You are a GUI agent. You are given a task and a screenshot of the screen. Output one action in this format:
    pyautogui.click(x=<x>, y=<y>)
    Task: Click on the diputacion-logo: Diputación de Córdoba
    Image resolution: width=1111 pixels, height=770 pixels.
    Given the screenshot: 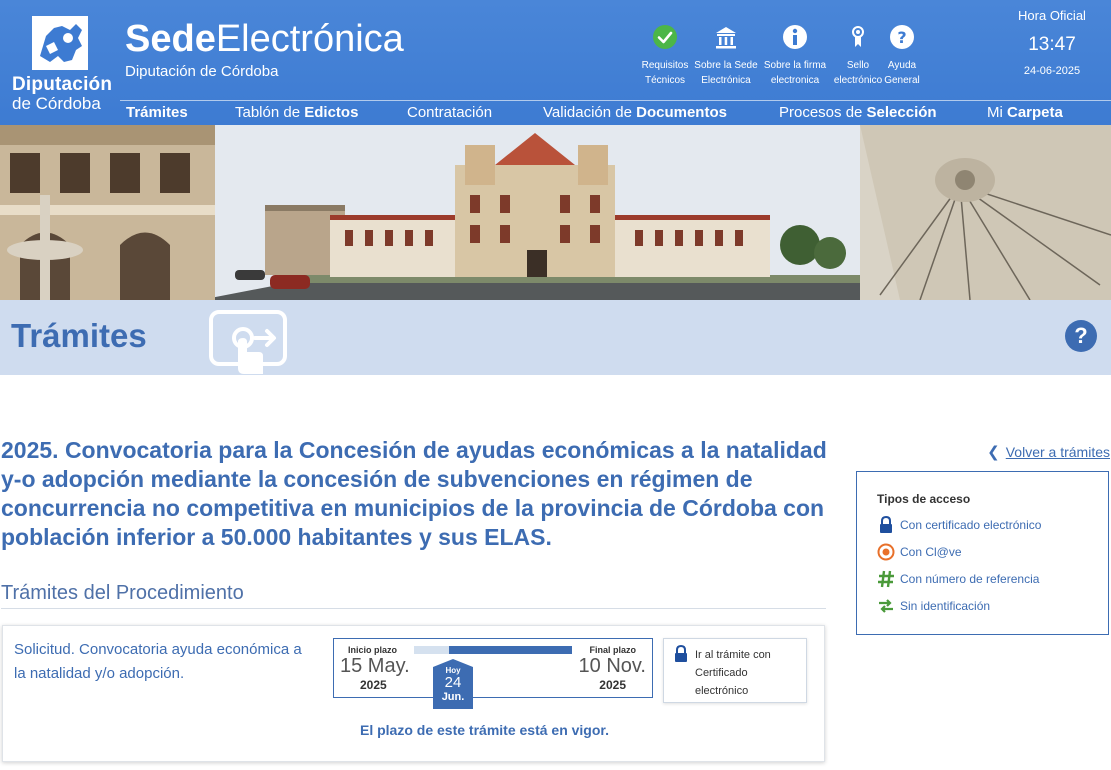 What is the action you would take?
    pyautogui.click(x=61, y=64)
    